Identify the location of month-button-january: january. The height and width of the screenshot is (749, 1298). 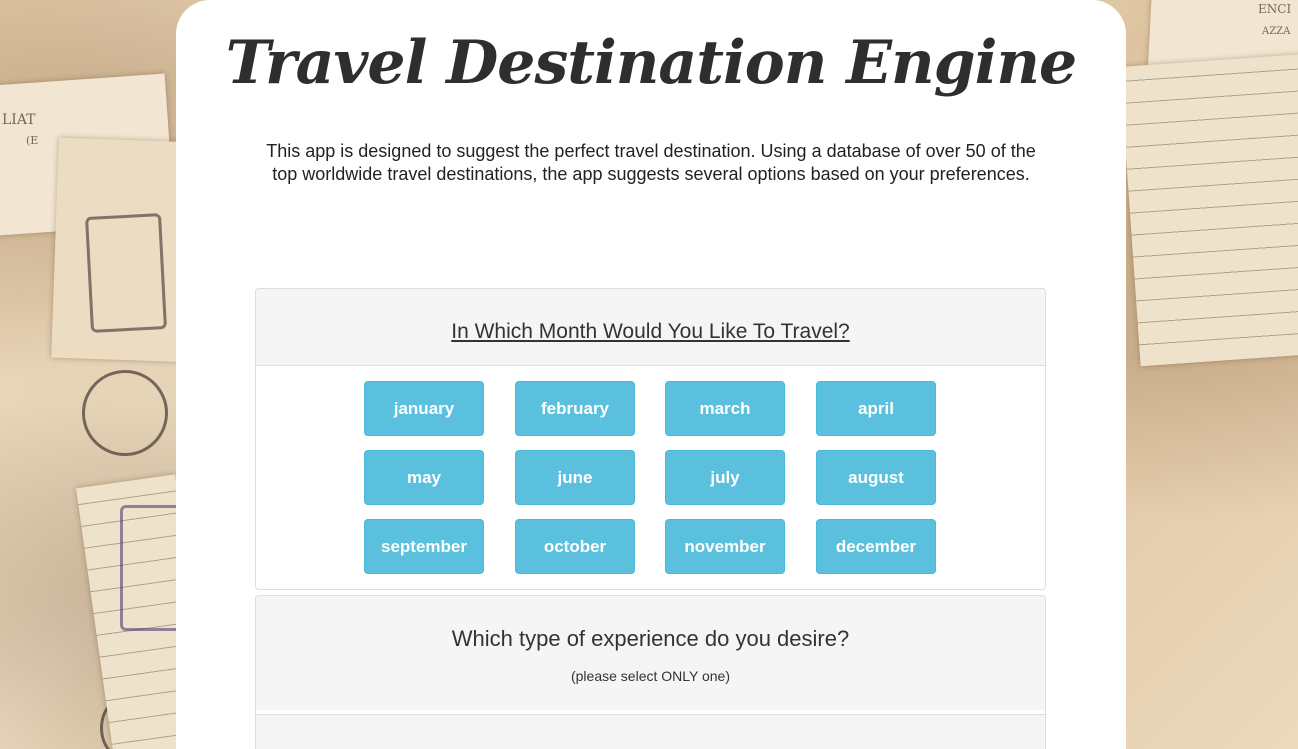
(424, 408).